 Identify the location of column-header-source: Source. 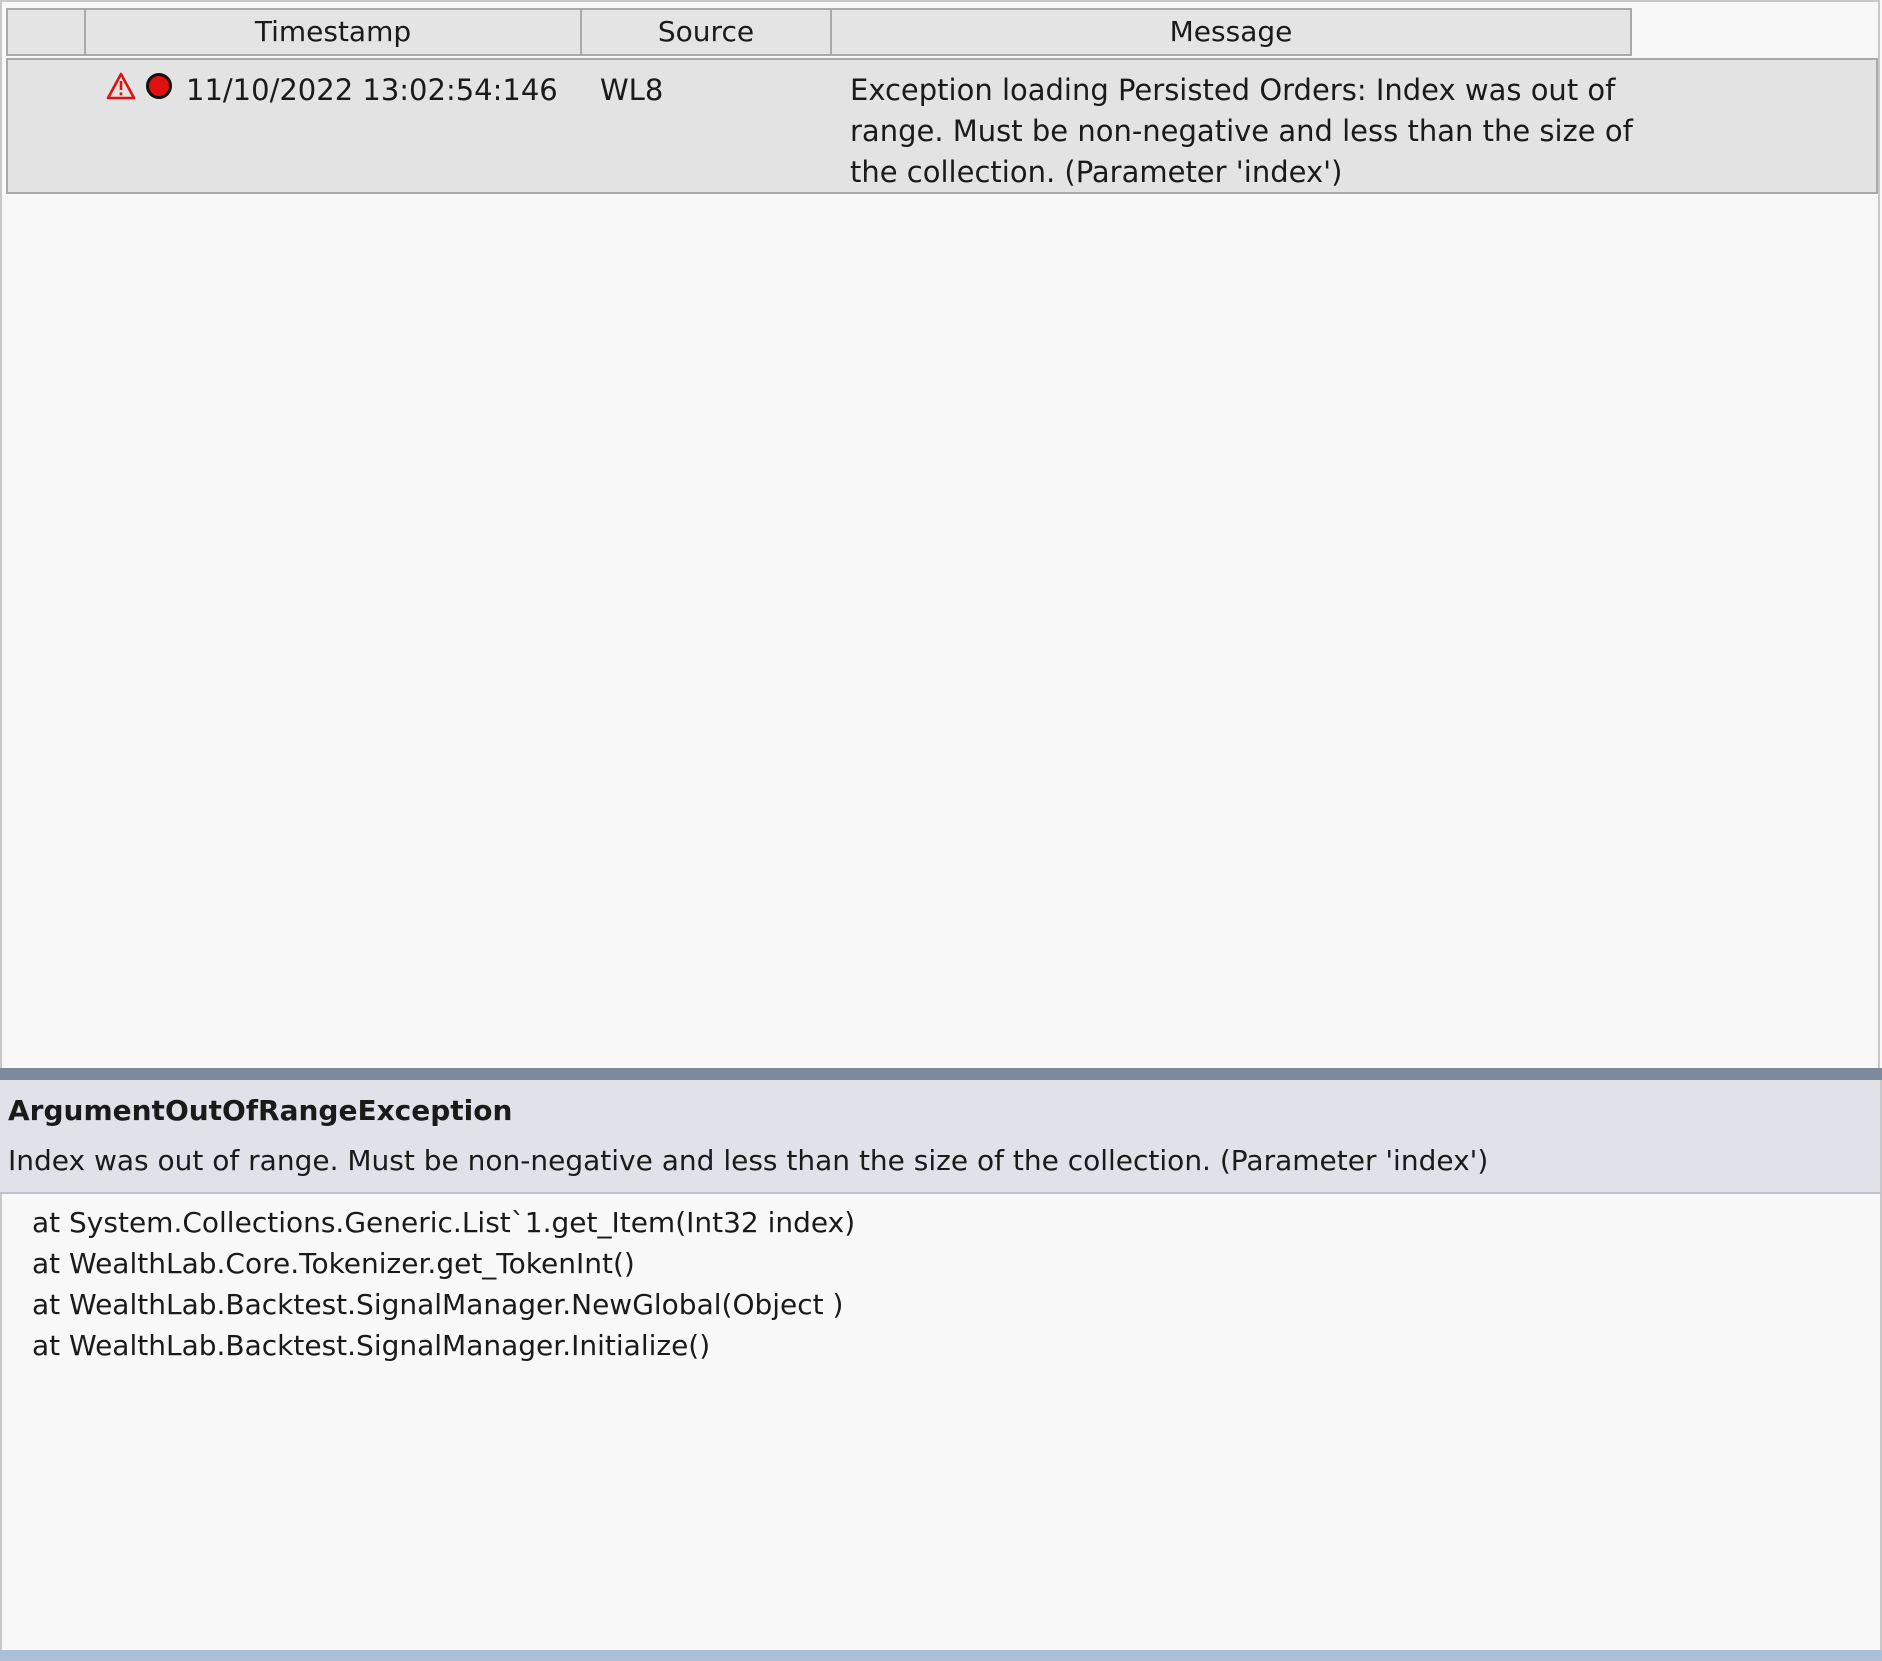
(707, 32).